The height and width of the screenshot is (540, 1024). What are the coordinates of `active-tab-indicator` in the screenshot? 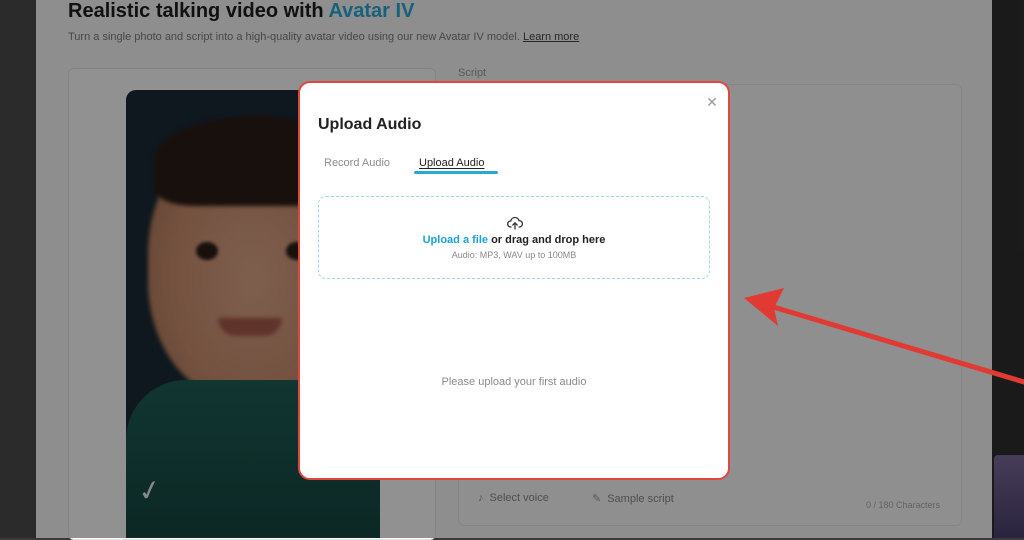 It's located at (456, 172).